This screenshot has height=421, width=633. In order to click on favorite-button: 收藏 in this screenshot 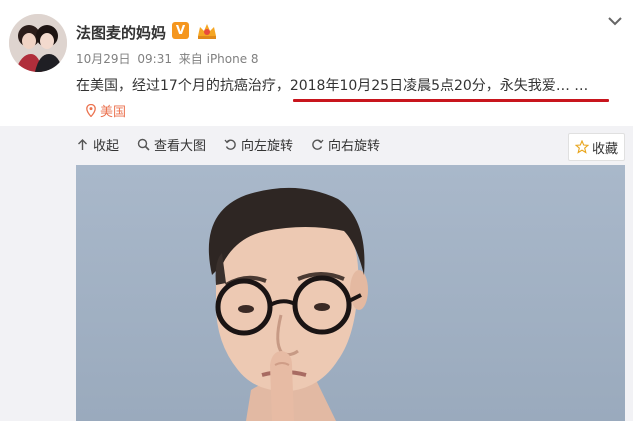, I will do `click(596, 147)`.